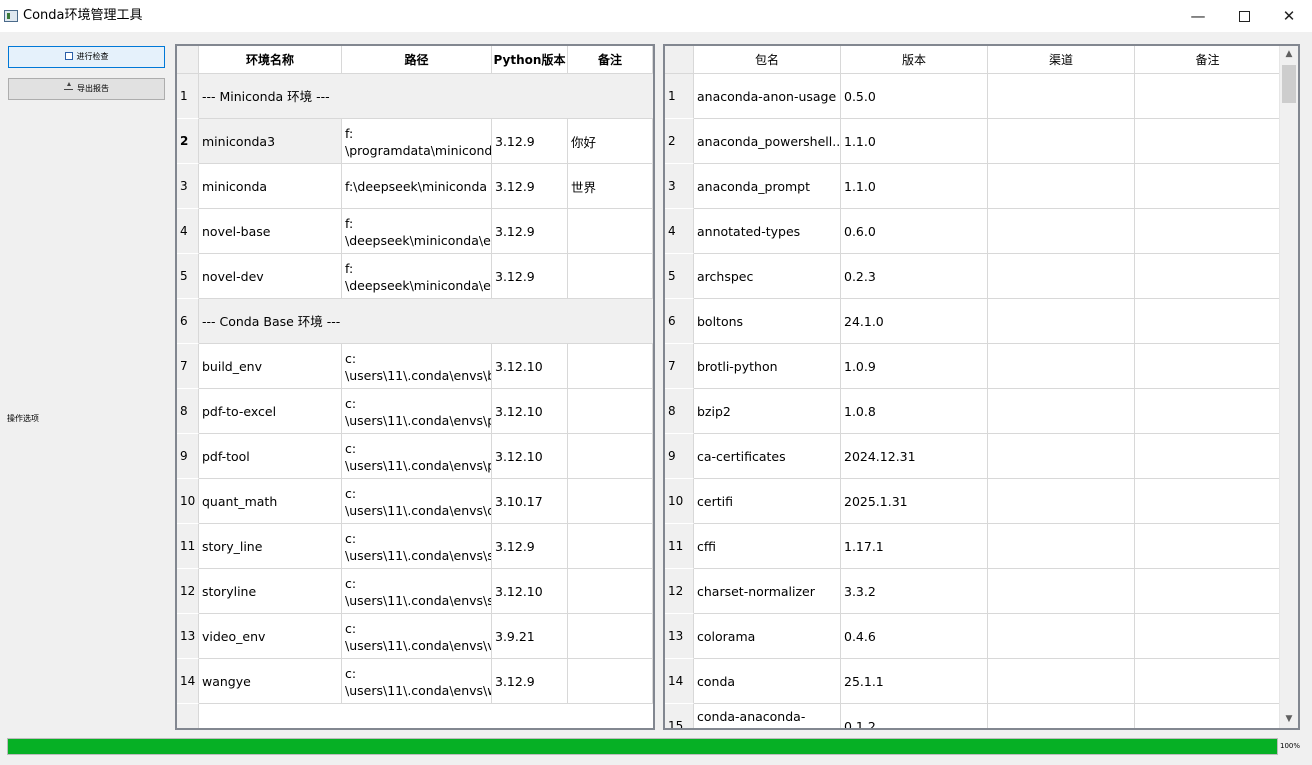  I want to click on package-column-header: 版本, so click(914, 60).